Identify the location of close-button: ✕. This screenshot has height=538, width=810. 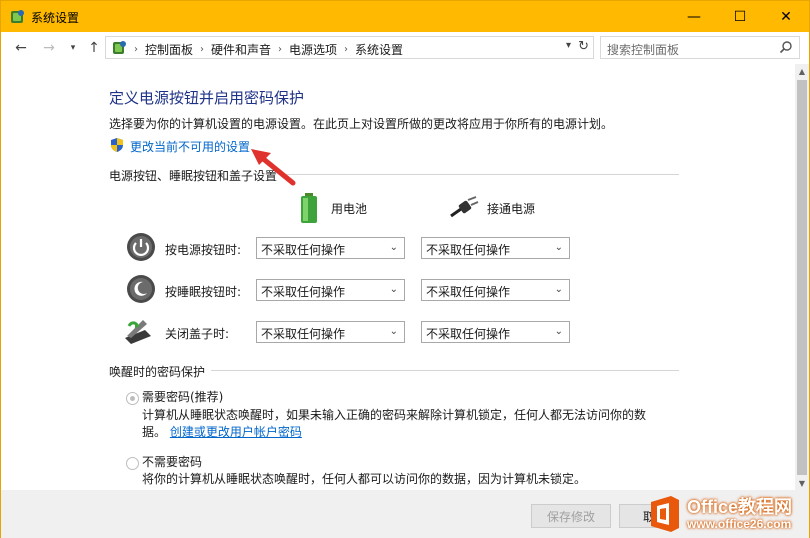
(786, 16).